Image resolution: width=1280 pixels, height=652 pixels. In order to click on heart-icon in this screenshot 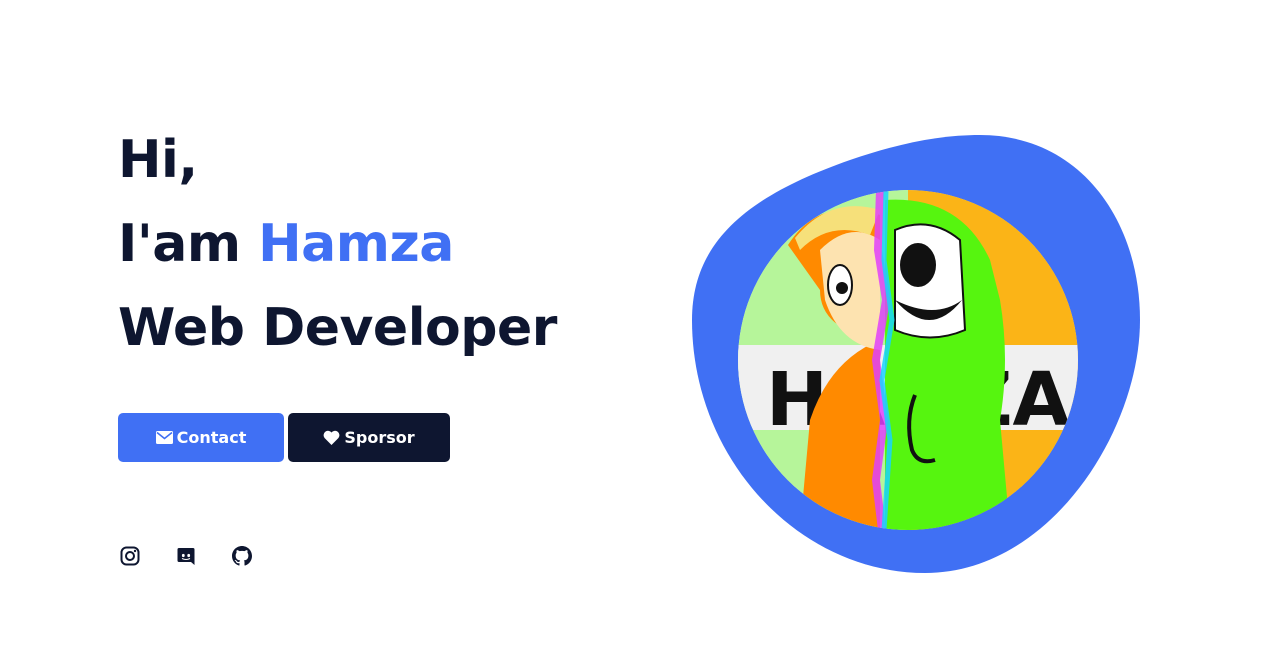, I will do `click(331, 437)`.